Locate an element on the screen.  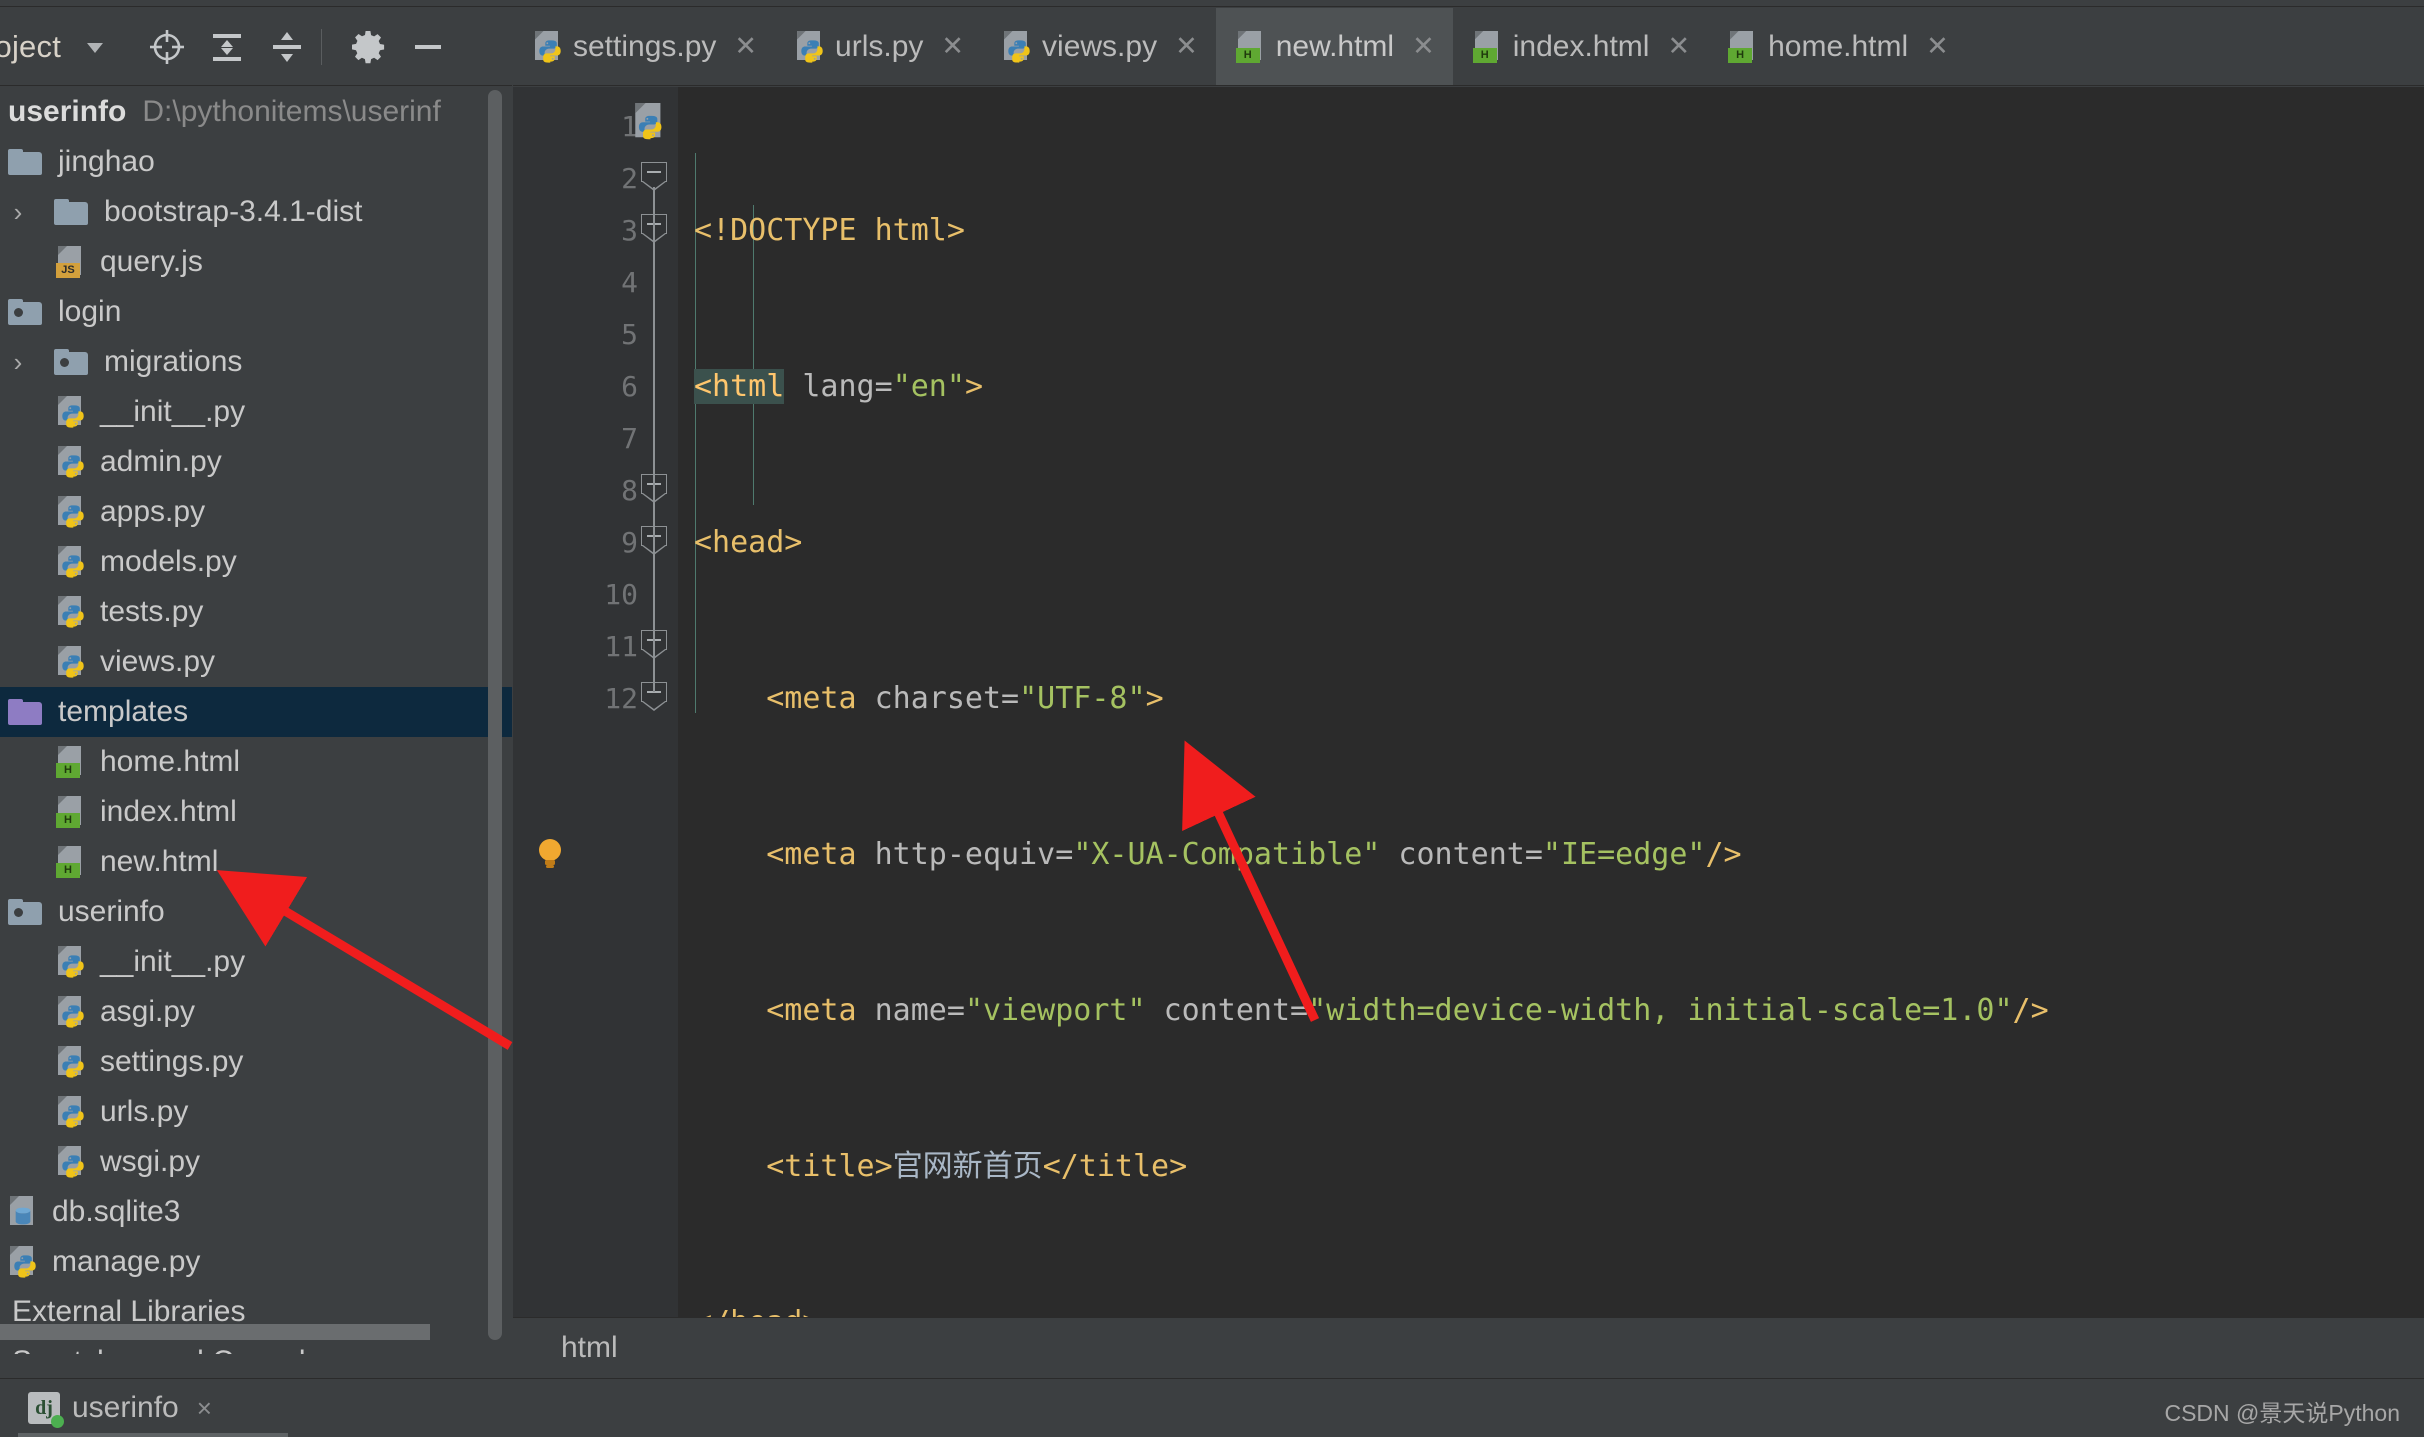
folder-icon is located at coordinates (25, 162).